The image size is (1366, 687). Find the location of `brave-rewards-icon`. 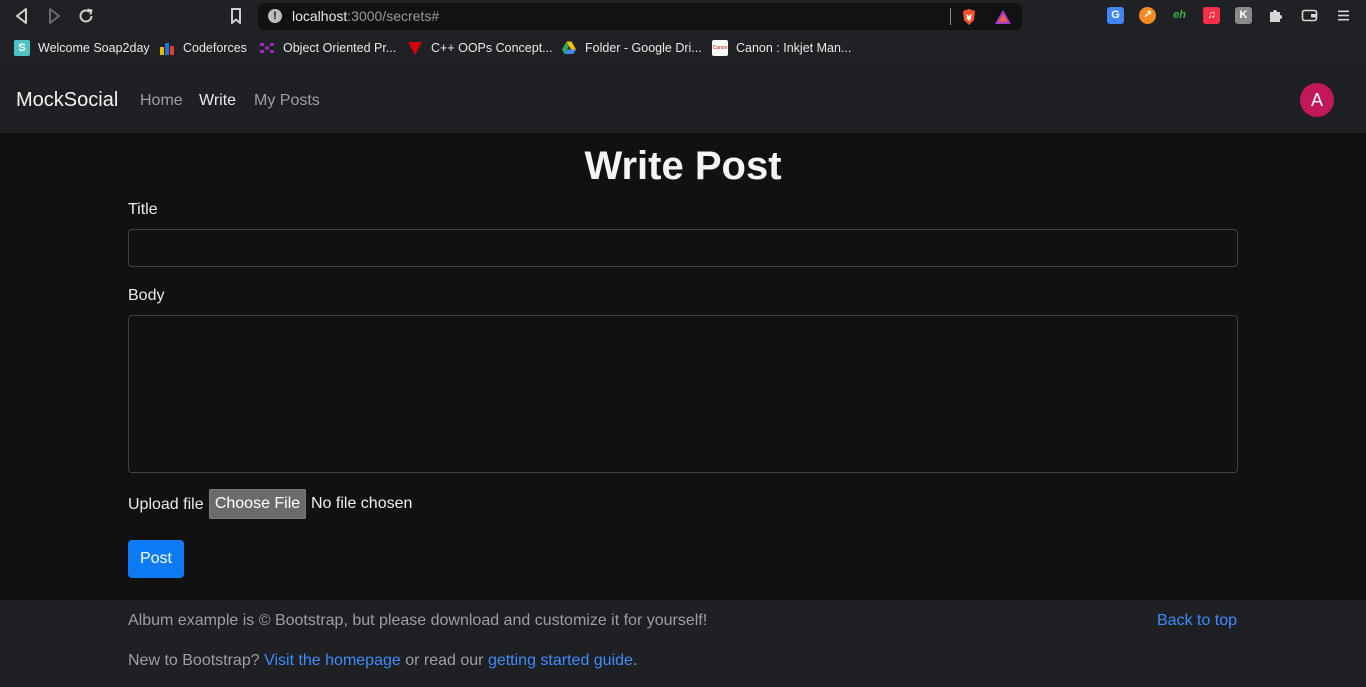

brave-rewards-icon is located at coordinates (1003, 17).